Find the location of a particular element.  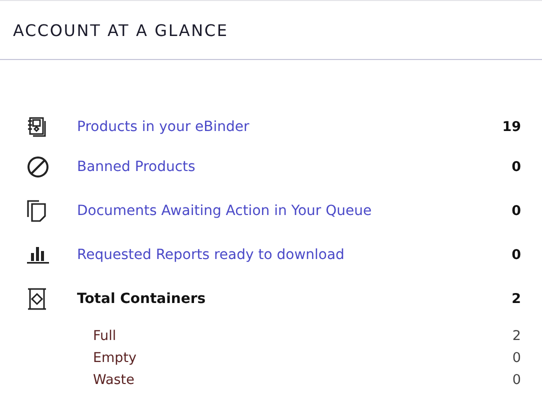

bar-chart-icon is located at coordinates (38, 255).